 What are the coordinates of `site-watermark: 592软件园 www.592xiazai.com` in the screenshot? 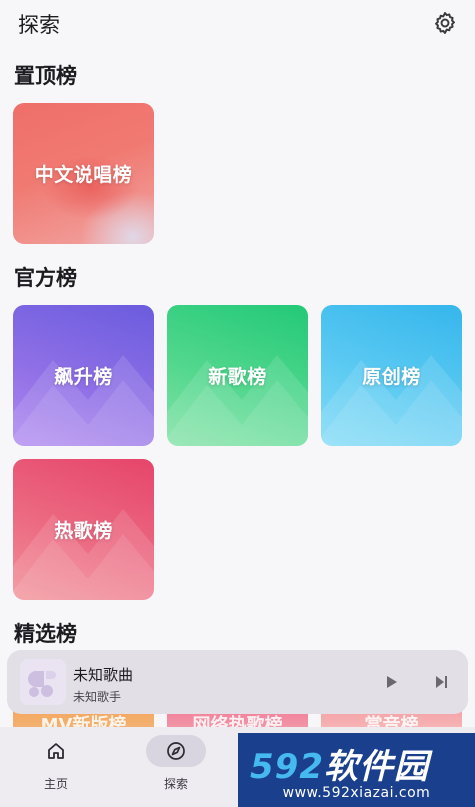 It's located at (356, 770).